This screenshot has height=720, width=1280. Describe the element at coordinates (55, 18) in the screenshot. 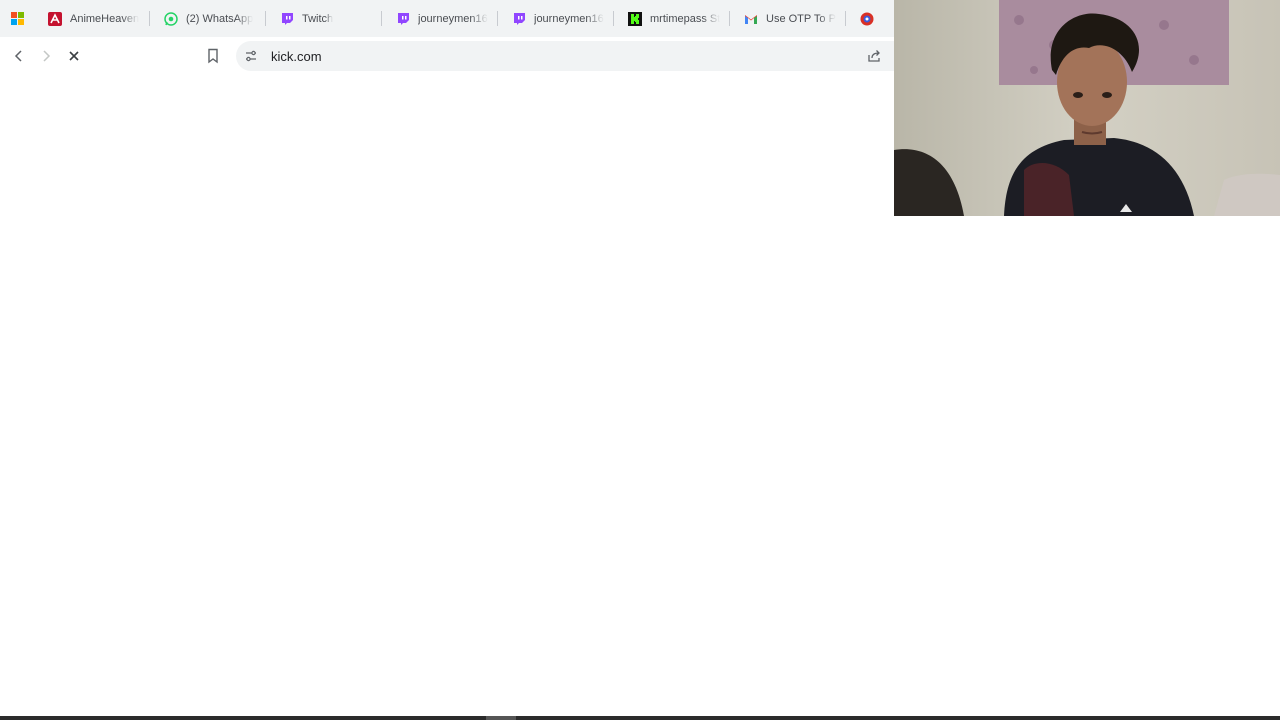

I see `animeheaven-icon` at that location.